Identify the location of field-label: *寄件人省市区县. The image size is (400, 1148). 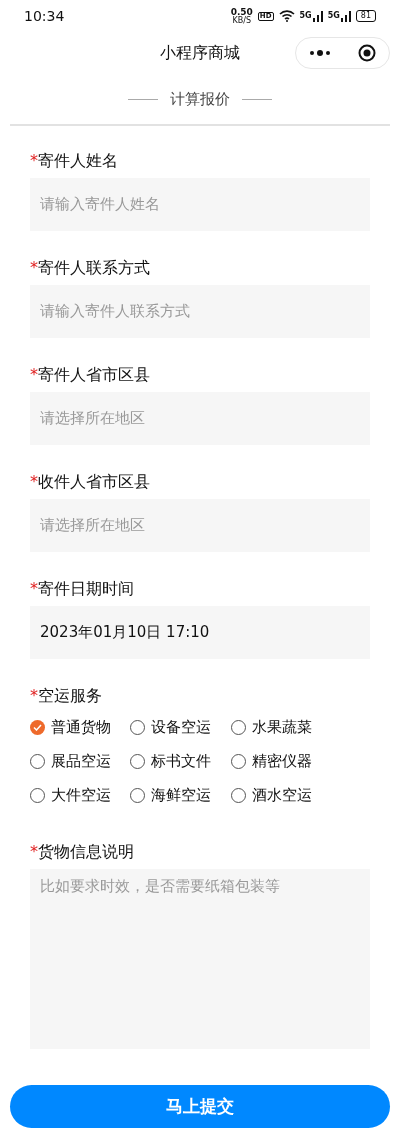
(90, 375).